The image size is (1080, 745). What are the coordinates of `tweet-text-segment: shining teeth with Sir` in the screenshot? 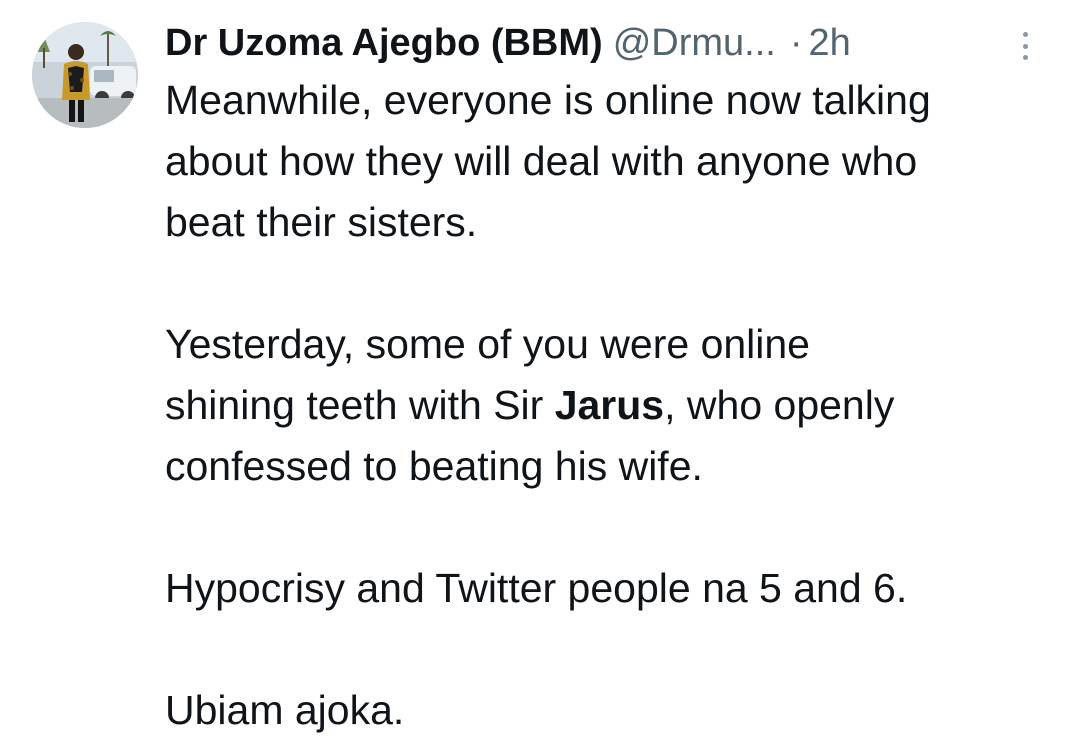 It's located at (360, 405).